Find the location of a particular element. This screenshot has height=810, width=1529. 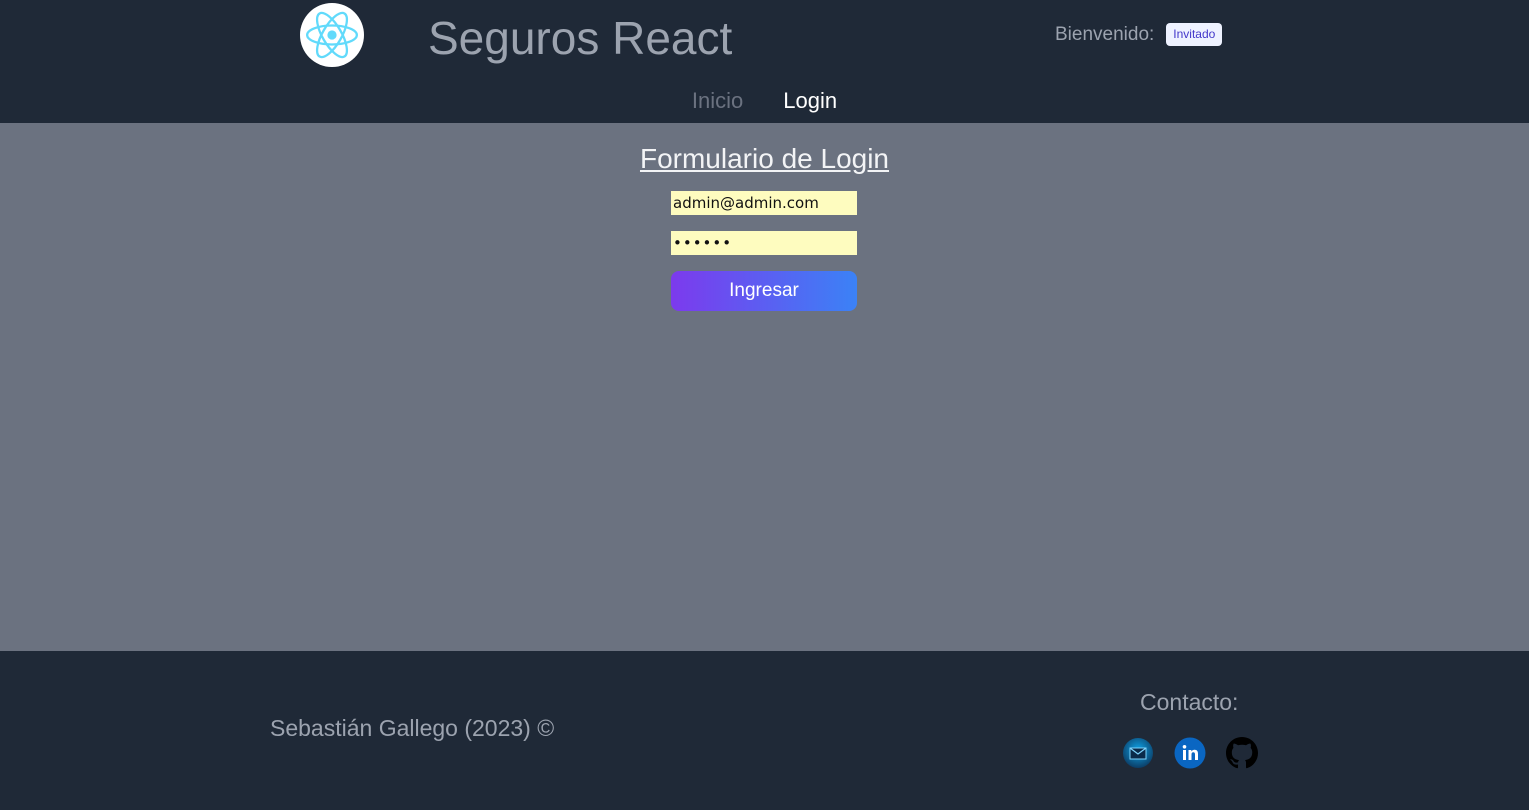

mail-link is located at coordinates (1138, 753).